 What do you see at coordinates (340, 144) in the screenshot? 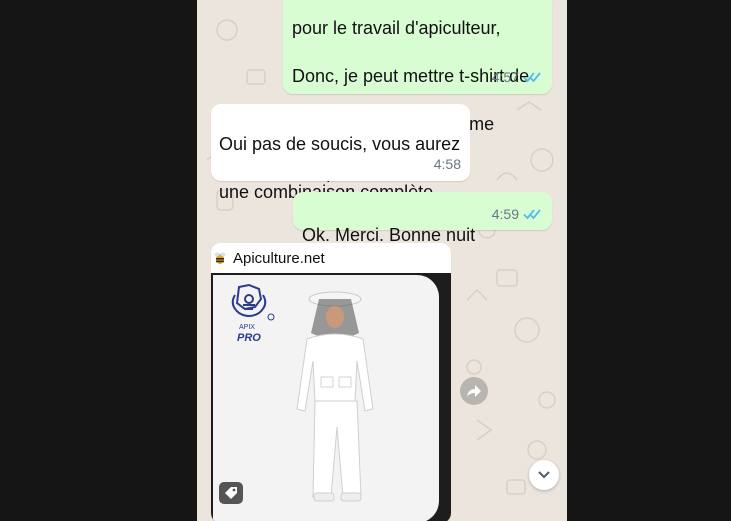
I see `message-line: Oui pas de soucis, vous aurez` at bounding box center [340, 144].